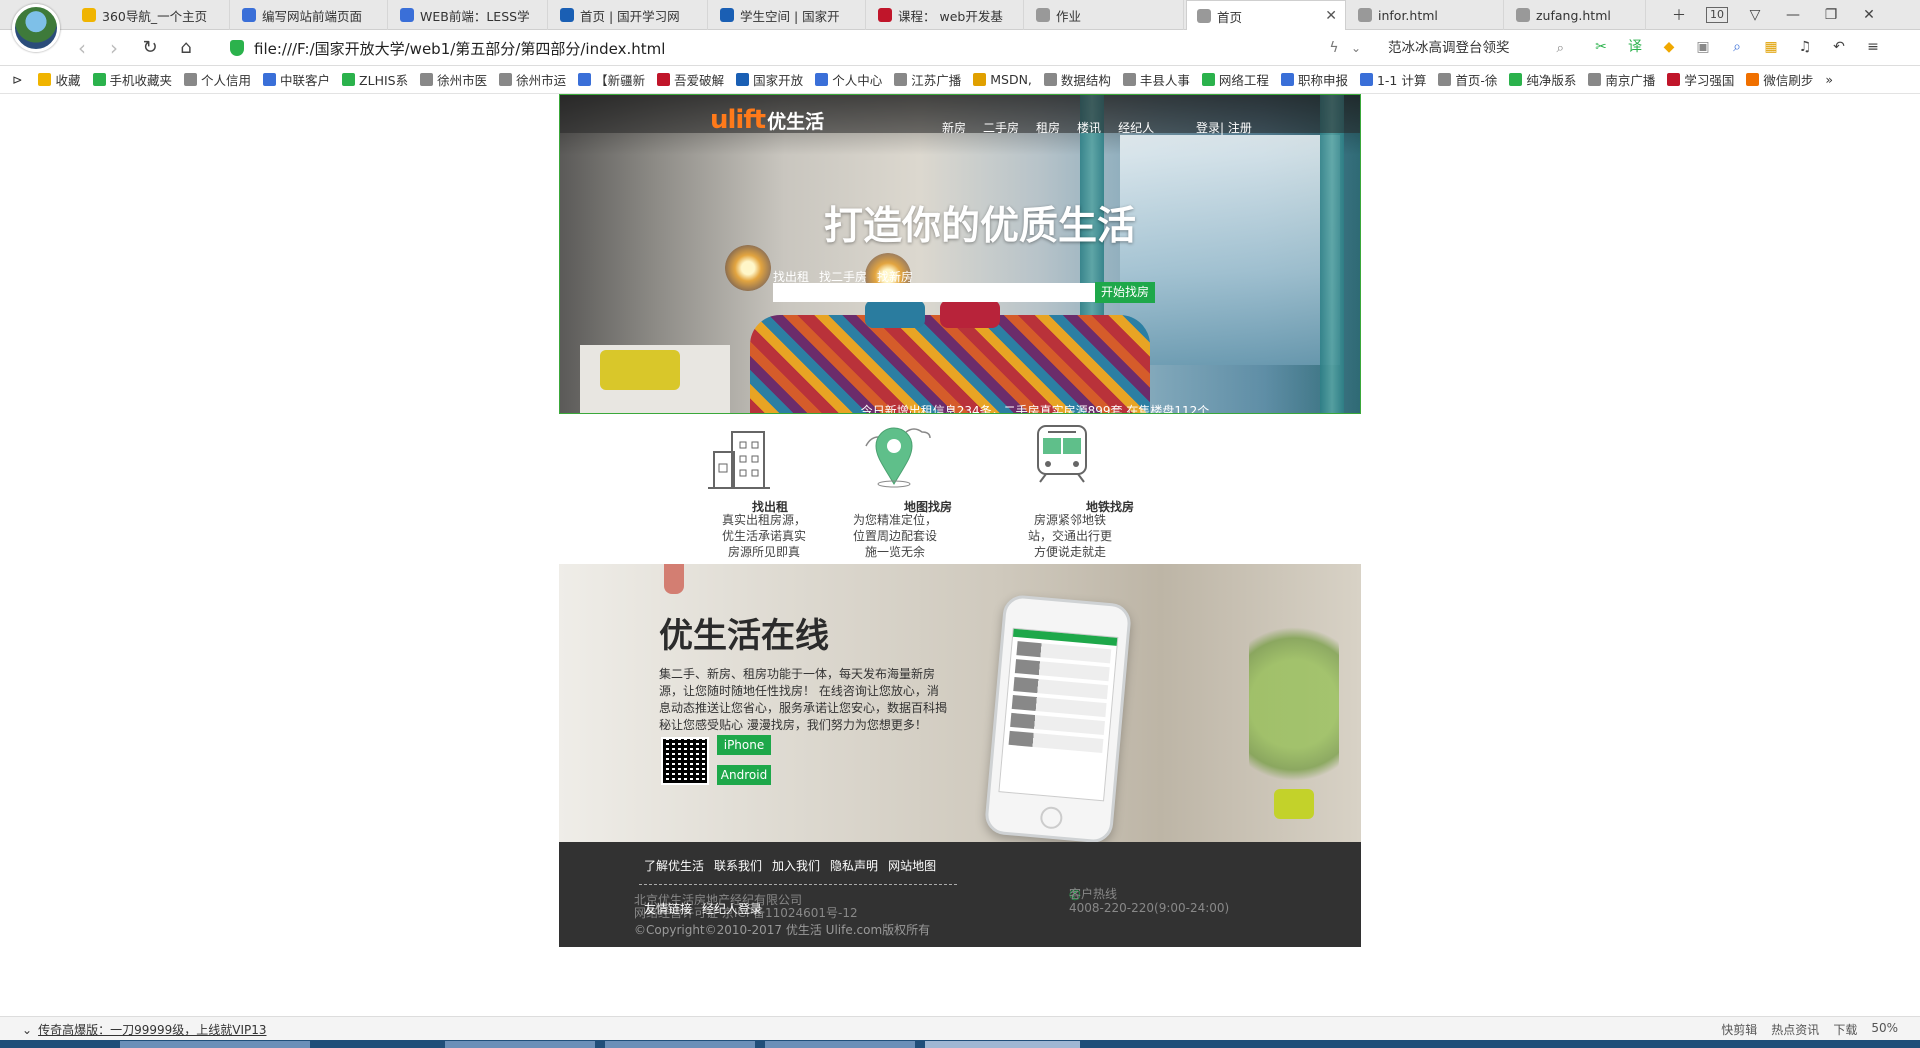 The width and height of the screenshot is (1920, 1048). I want to click on toolbar-icons: ✂ 译 ◆ ▣ ⌕ ▦ ♫ ↶ ≡, so click(1737, 47).